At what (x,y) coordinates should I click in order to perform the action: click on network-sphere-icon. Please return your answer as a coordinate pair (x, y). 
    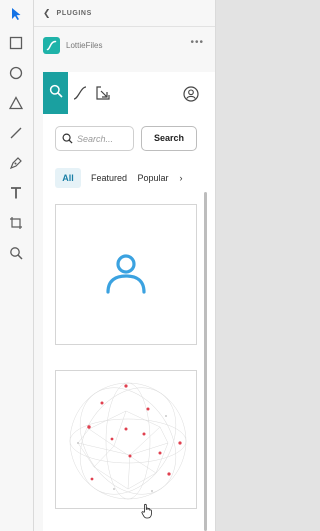
    Looking at the image, I should click on (126, 445).